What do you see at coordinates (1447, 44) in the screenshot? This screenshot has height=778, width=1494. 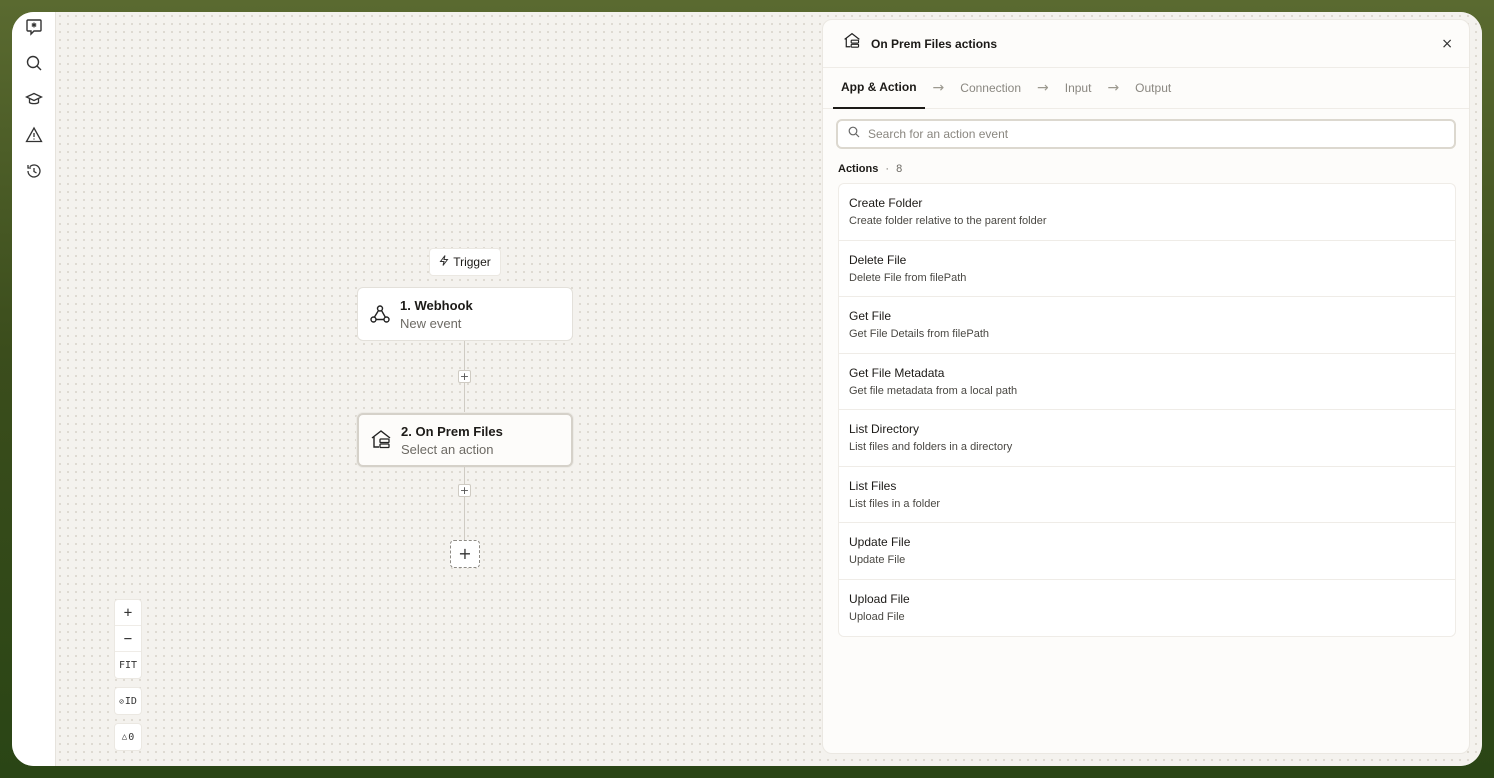 I see `close-icon: ×` at bounding box center [1447, 44].